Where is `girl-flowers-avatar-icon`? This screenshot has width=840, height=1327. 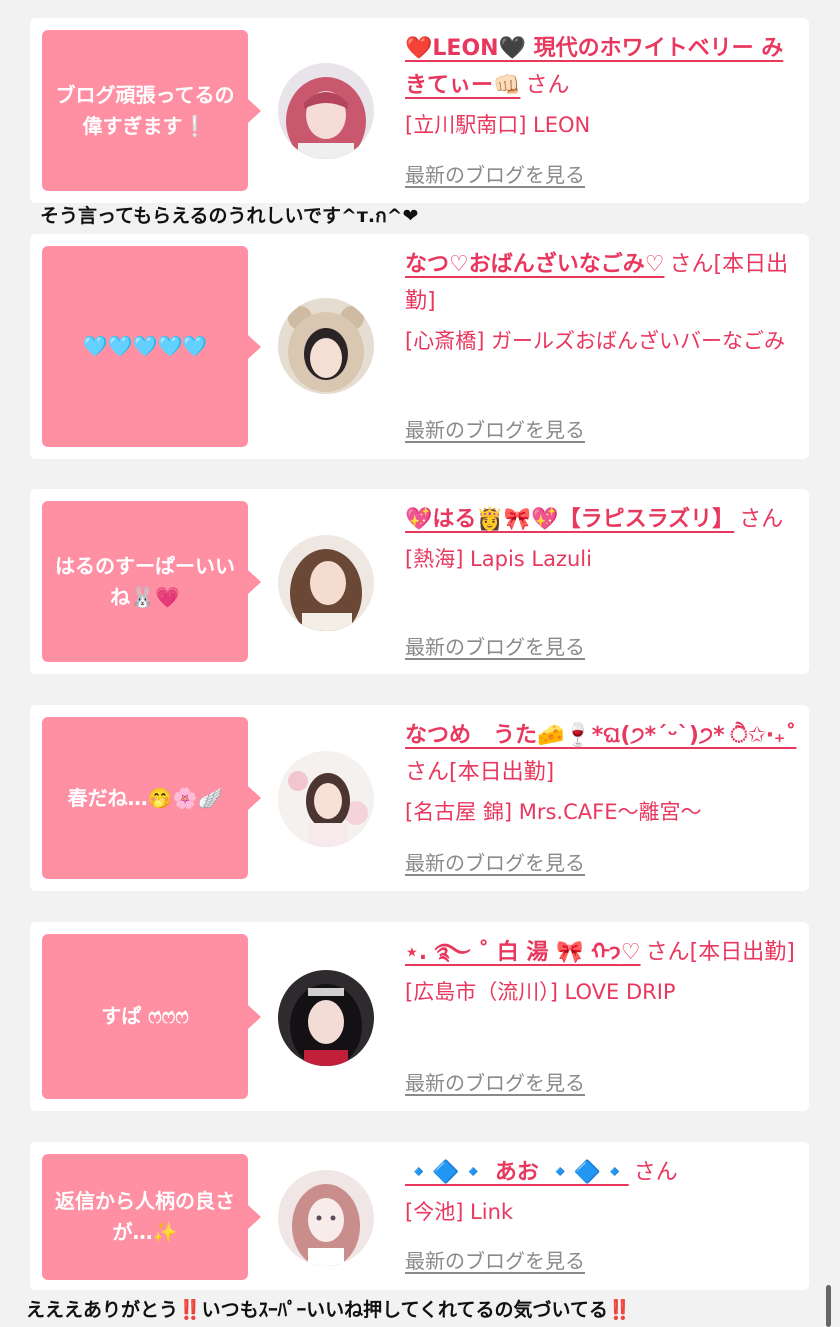
girl-flowers-avatar-icon is located at coordinates (326, 799).